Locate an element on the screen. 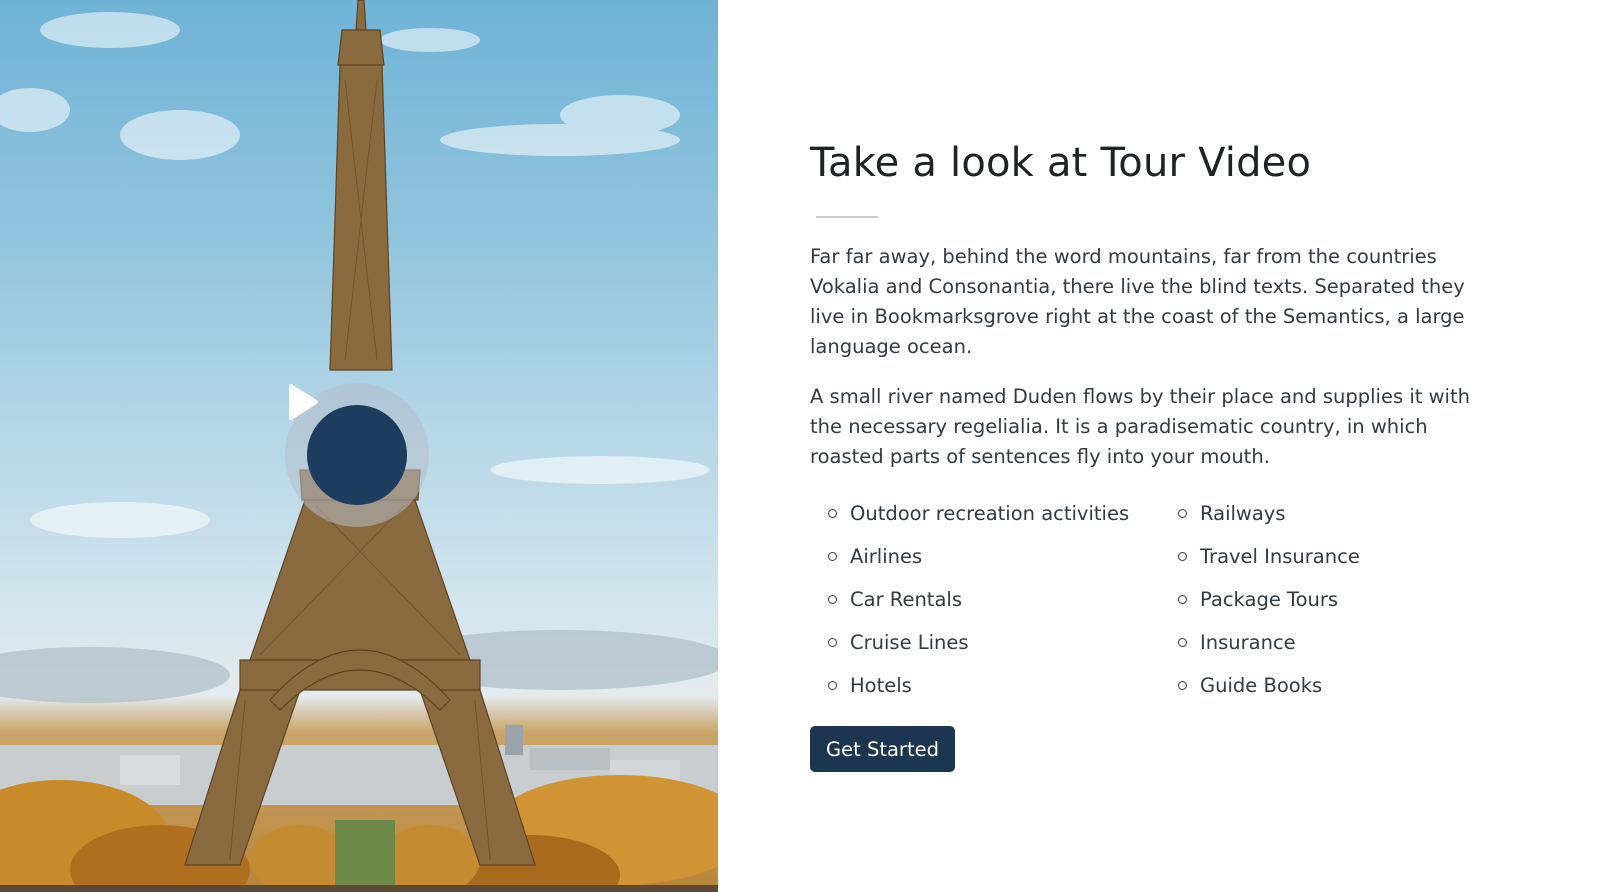 This screenshot has width=1623, height=892. list-item: Travel Insurance is located at coordinates (1344, 566).